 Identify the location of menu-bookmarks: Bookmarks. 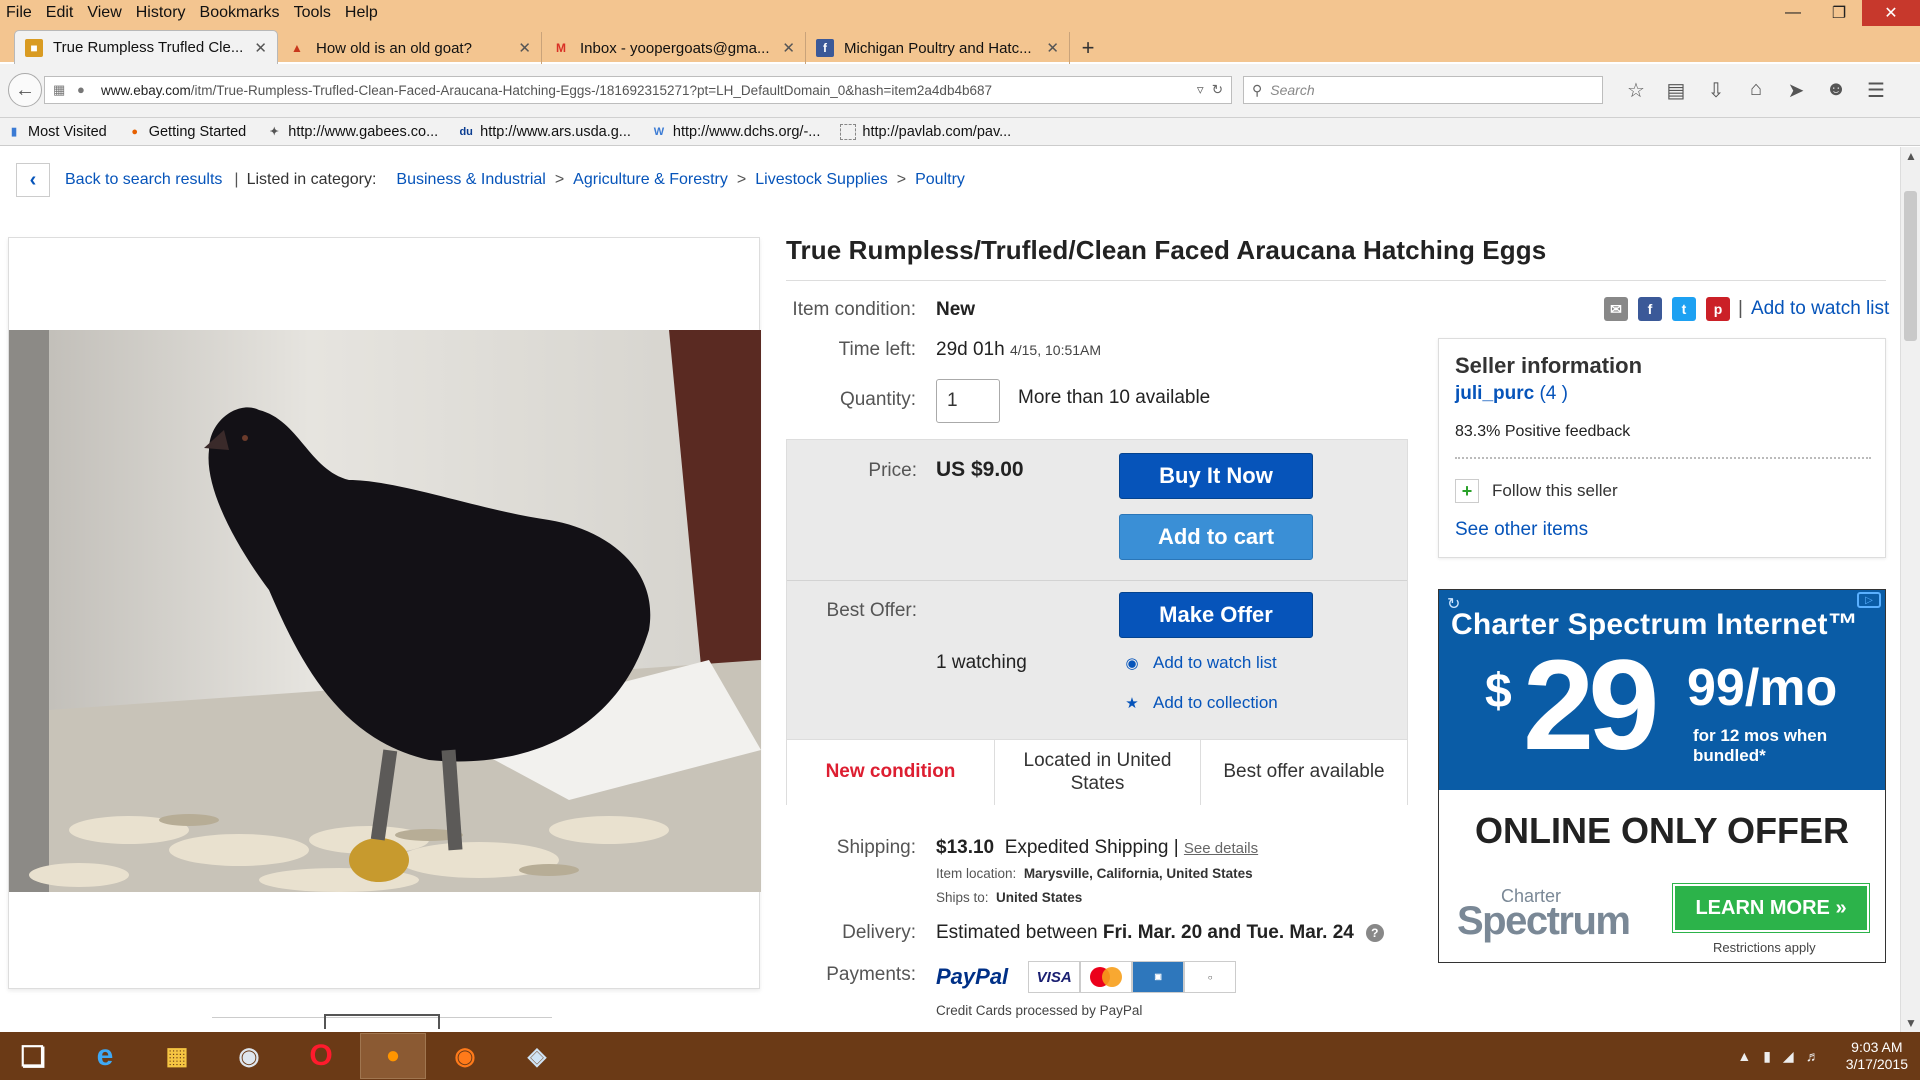
(240, 13).